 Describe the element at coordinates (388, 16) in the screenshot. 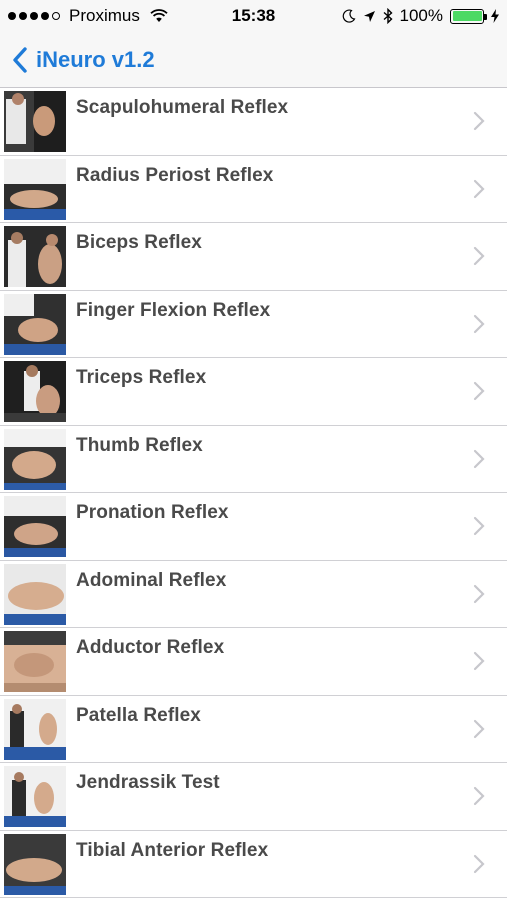

I see `bluetooth-icon` at that location.